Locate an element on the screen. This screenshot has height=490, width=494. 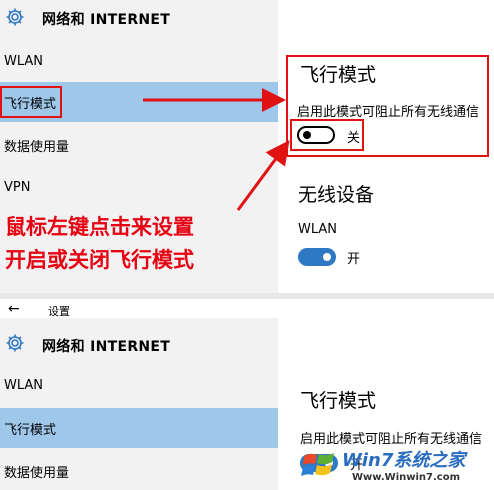
windows-logo-icon is located at coordinates (319, 465).